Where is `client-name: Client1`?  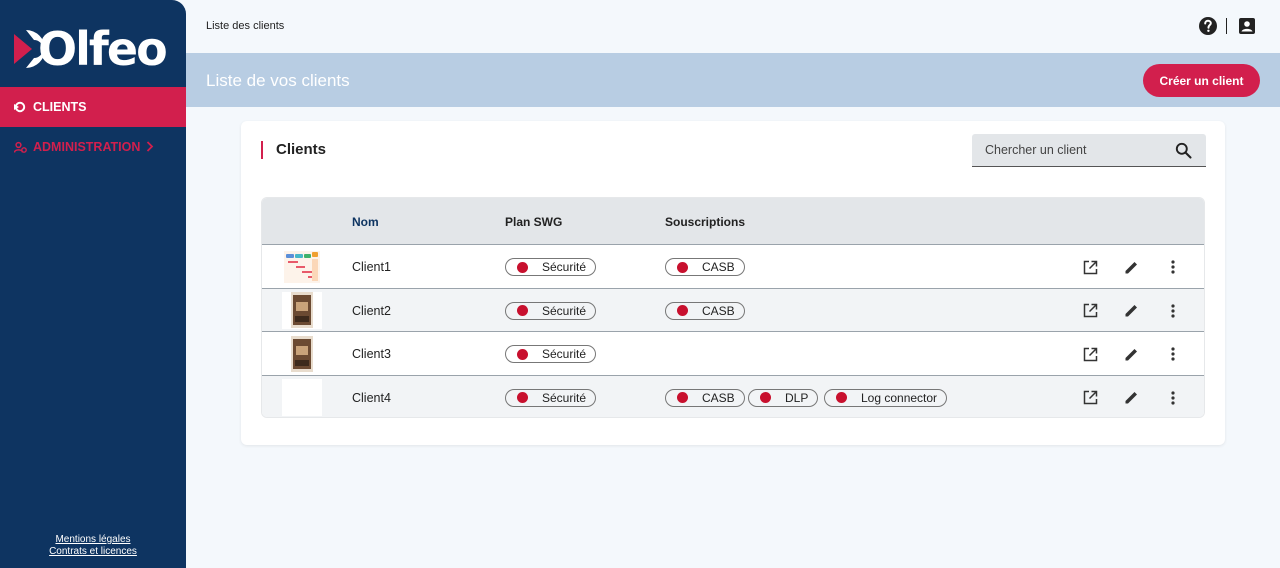 client-name: Client1 is located at coordinates (371, 267).